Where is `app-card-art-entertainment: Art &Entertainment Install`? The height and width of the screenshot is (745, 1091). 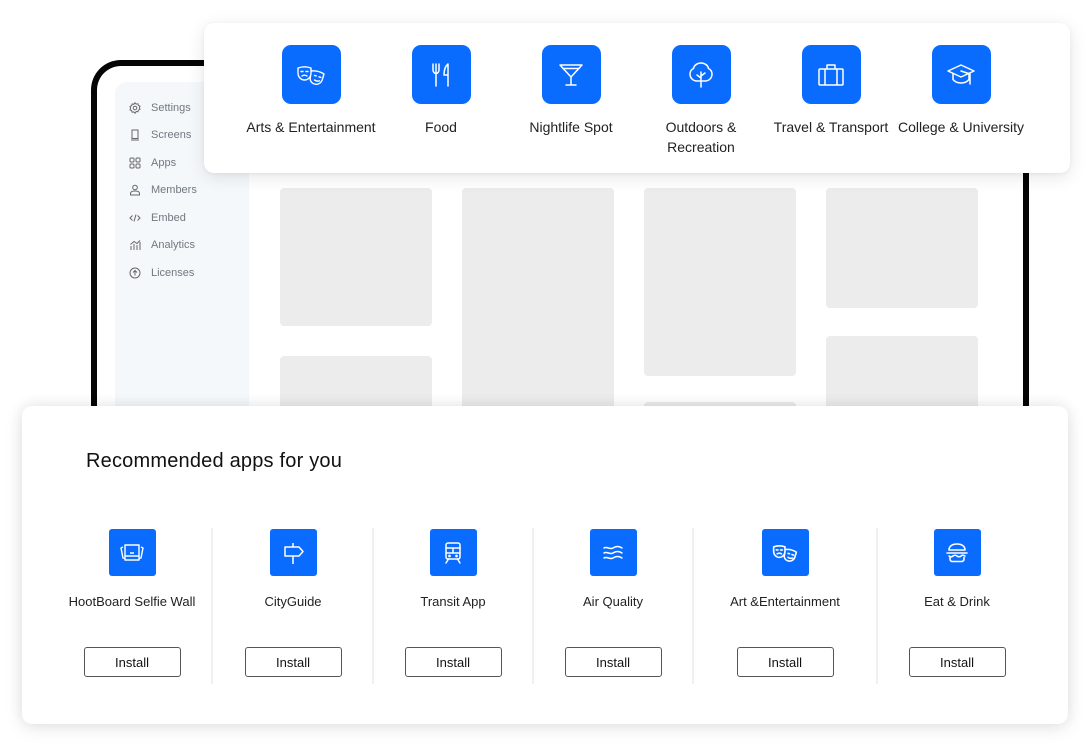 app-card-art-entertainment: Art &Entertainment Install is located at coordinates (785, 603).